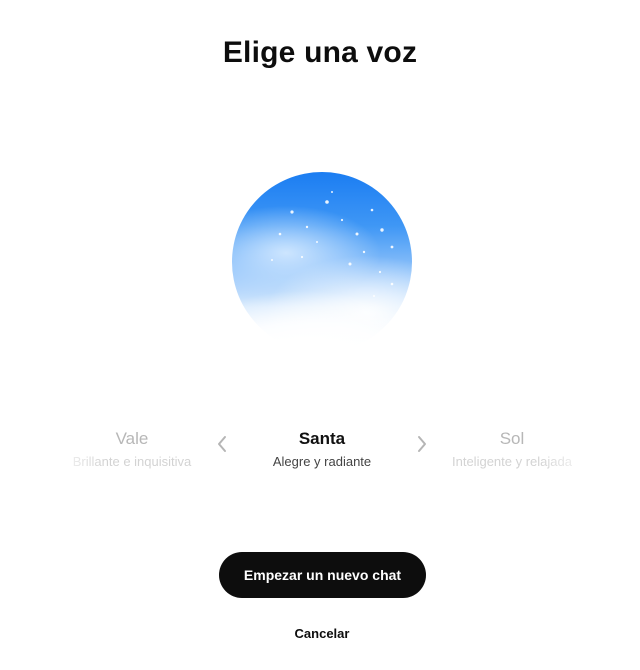 The height and width of the screenshot is (670, 640). Describe the element at coordinates (322, 449) in the screenshot. I see `voice-option-selected: Santa Alegre y radiante` at that location.